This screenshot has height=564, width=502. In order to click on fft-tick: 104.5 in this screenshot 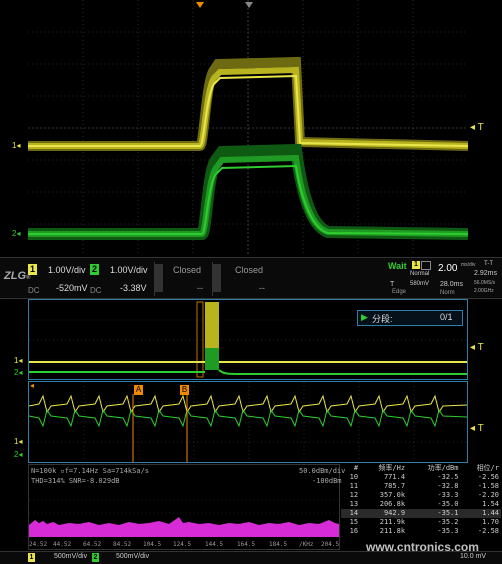, I will do `click(152, 544)`.